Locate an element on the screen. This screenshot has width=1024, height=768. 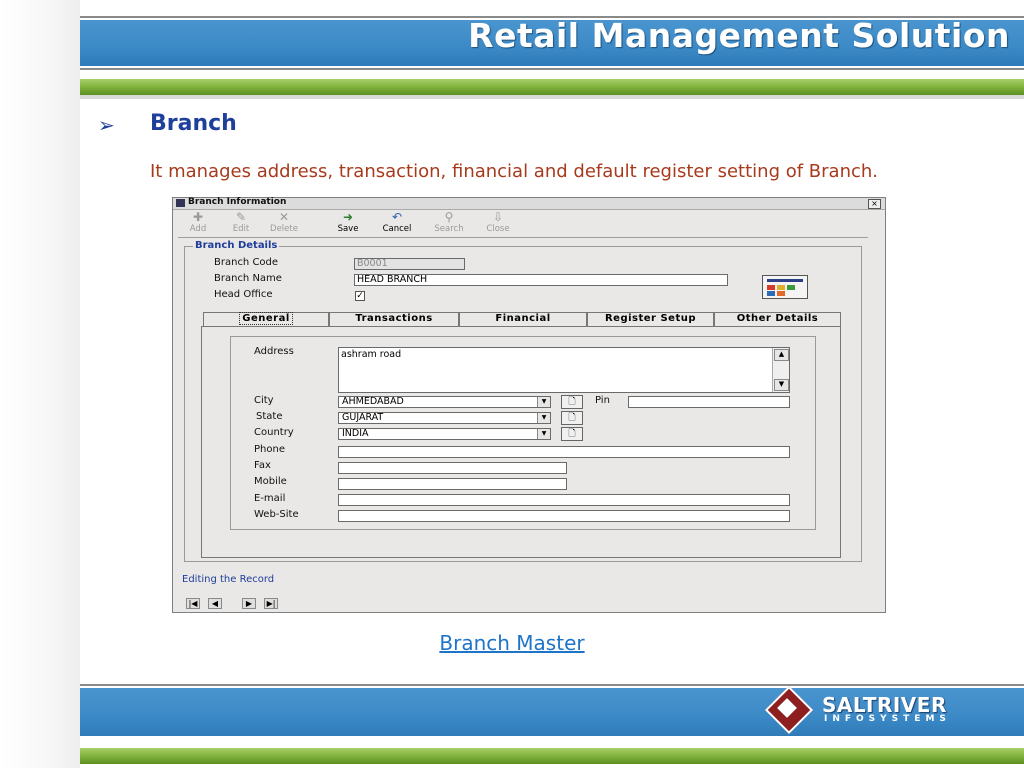
add-icon: ✚ is located at coordinates (198, 217).